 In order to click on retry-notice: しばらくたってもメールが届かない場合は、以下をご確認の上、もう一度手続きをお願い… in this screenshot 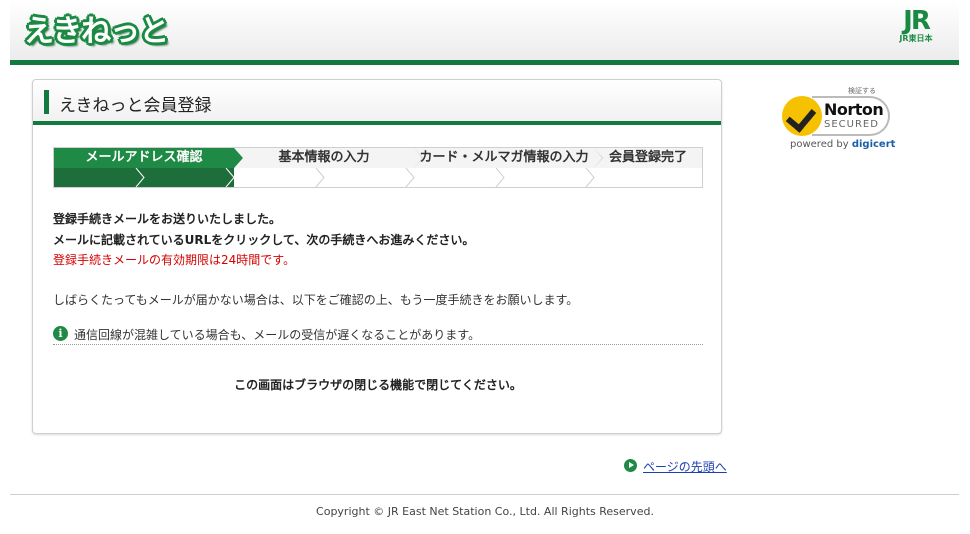, I will do `click(316, 300)`.